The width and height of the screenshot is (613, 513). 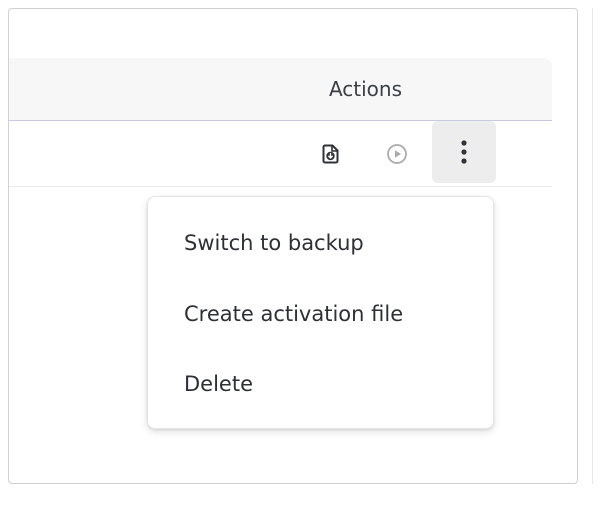 What do you see at coordinates (592, 246) in the screenshot?
I see `panel-divider` at bounding box center [592, 246].